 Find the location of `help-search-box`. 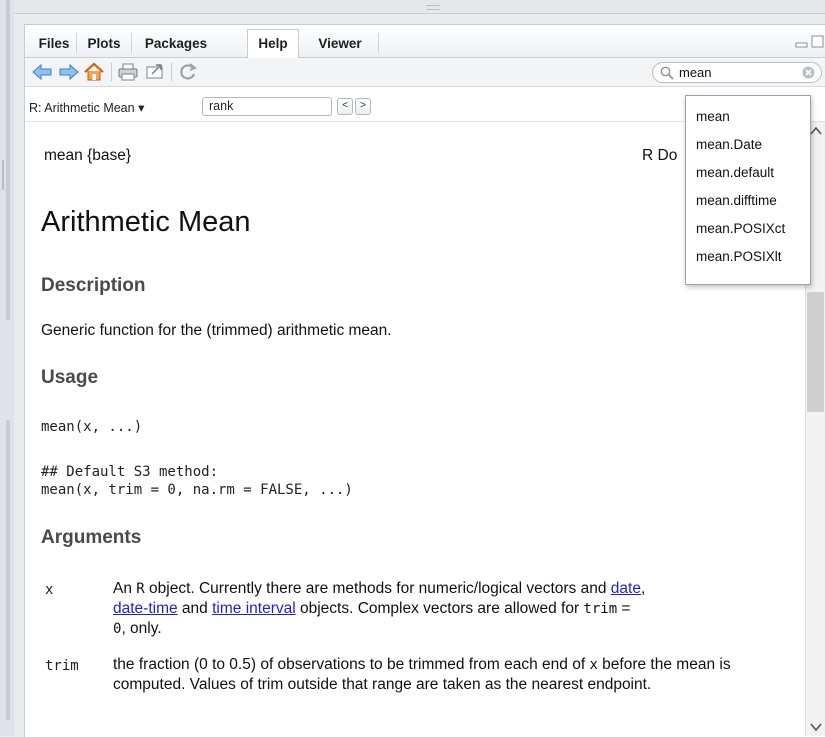

help-search-box is located at coordinates (737, 72).